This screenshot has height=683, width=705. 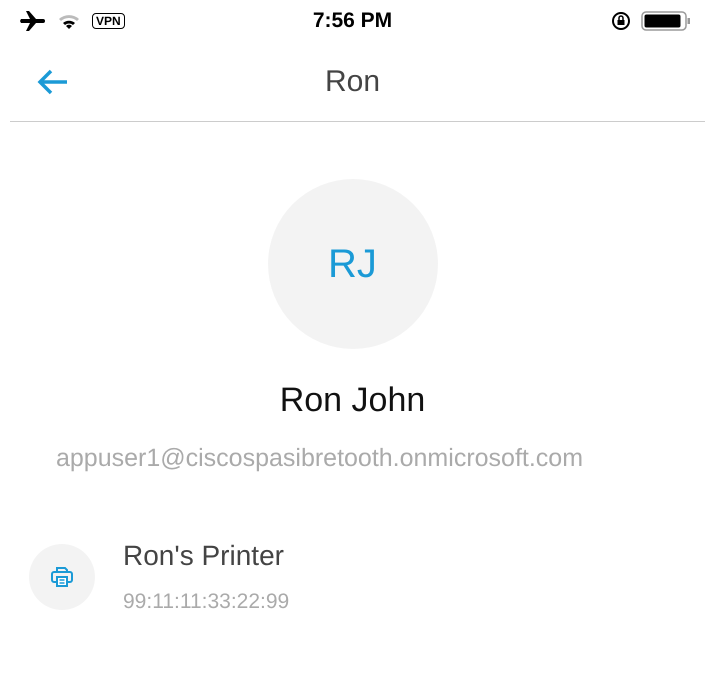 I want to click on avatar: RJ, so click(x=353, y=264).